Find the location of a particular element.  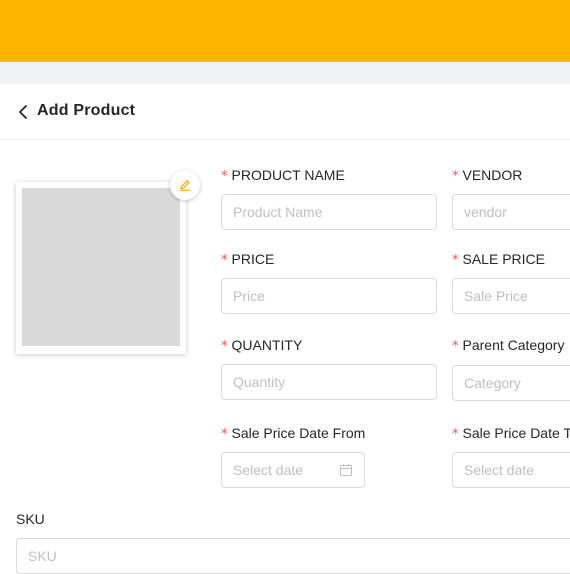

vendor-label: * VENDOR is located at coordinates (487, 175).